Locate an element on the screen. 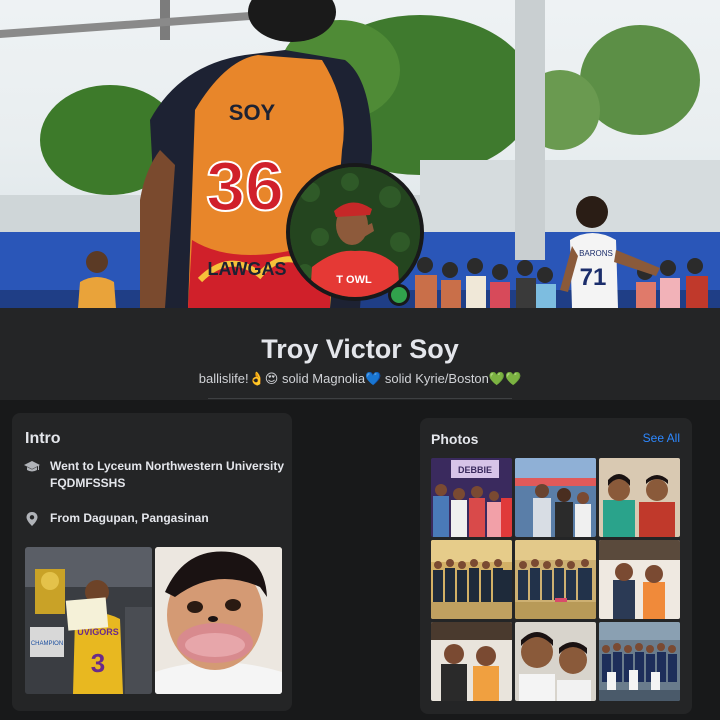  header-divider is located at coordinates (360, 398).